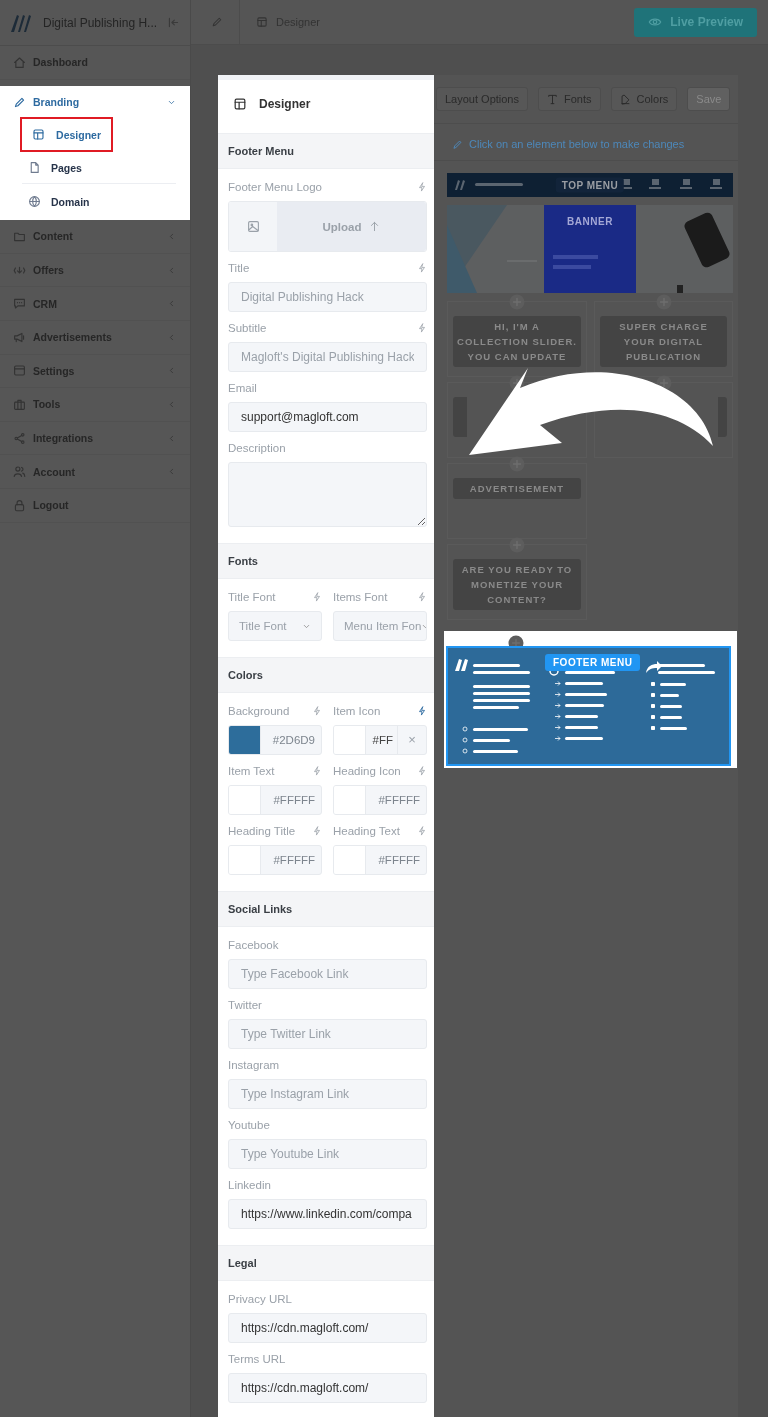 Image resolution: width=768 pixels, height=1417 pixels. I want to click on content-block: SUPER CHARGE YOUR DIGITAL PUBLICATION, so click(663, 341).